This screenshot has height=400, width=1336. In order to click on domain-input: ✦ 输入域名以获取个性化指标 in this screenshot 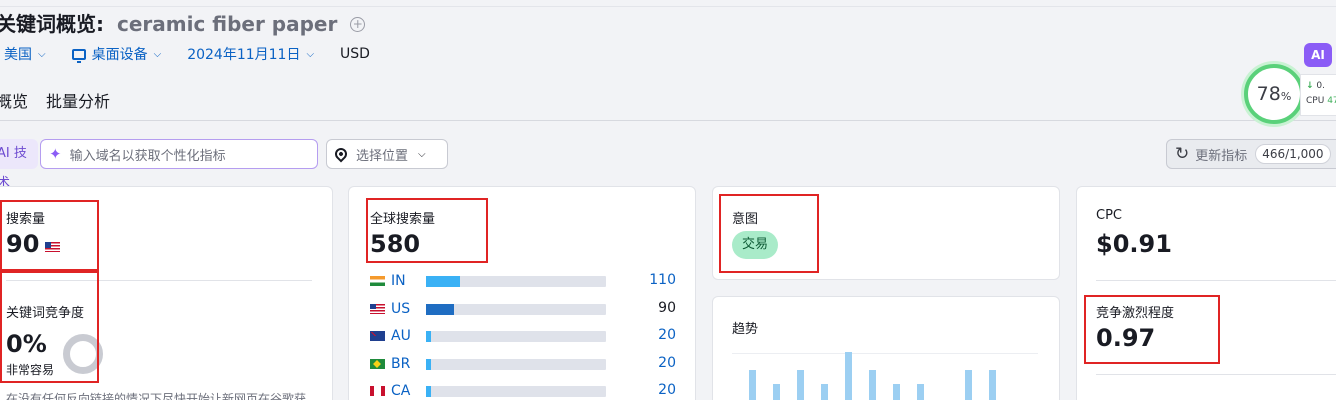, I will do `click(179, 154)`.